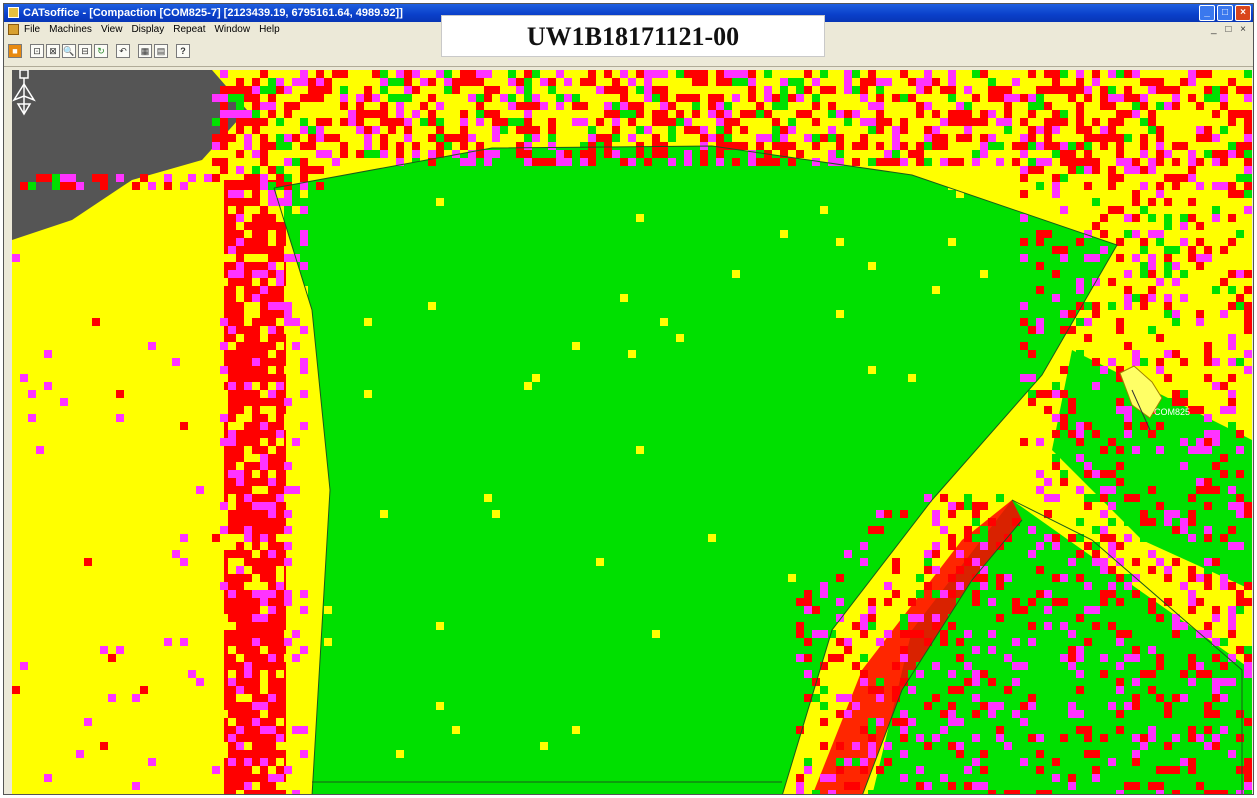 The width and height of the screenshot is (1257, 798). What do you see at coordinates (633, 36) in the screenshot?
I see `job-banner: UW1B18171121-00` at bounding box center [633, 36].